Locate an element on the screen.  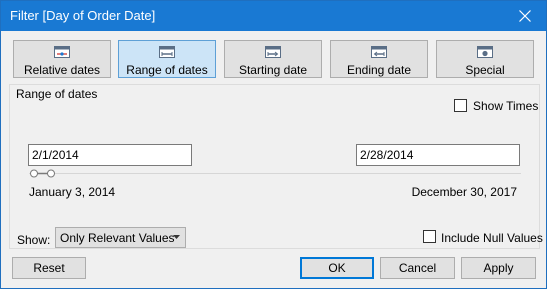
range-of-dates-icon is located at coordinates (167, 52).